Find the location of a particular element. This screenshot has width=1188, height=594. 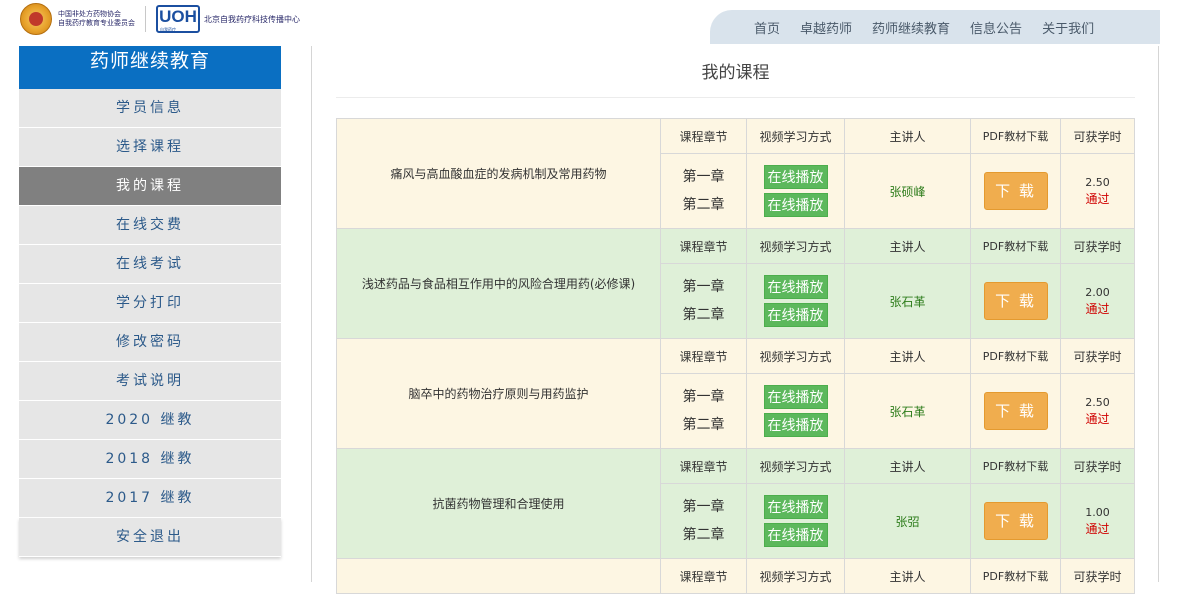

hours-cell: 1.00 通过 is located at coordinates (1097, 521).